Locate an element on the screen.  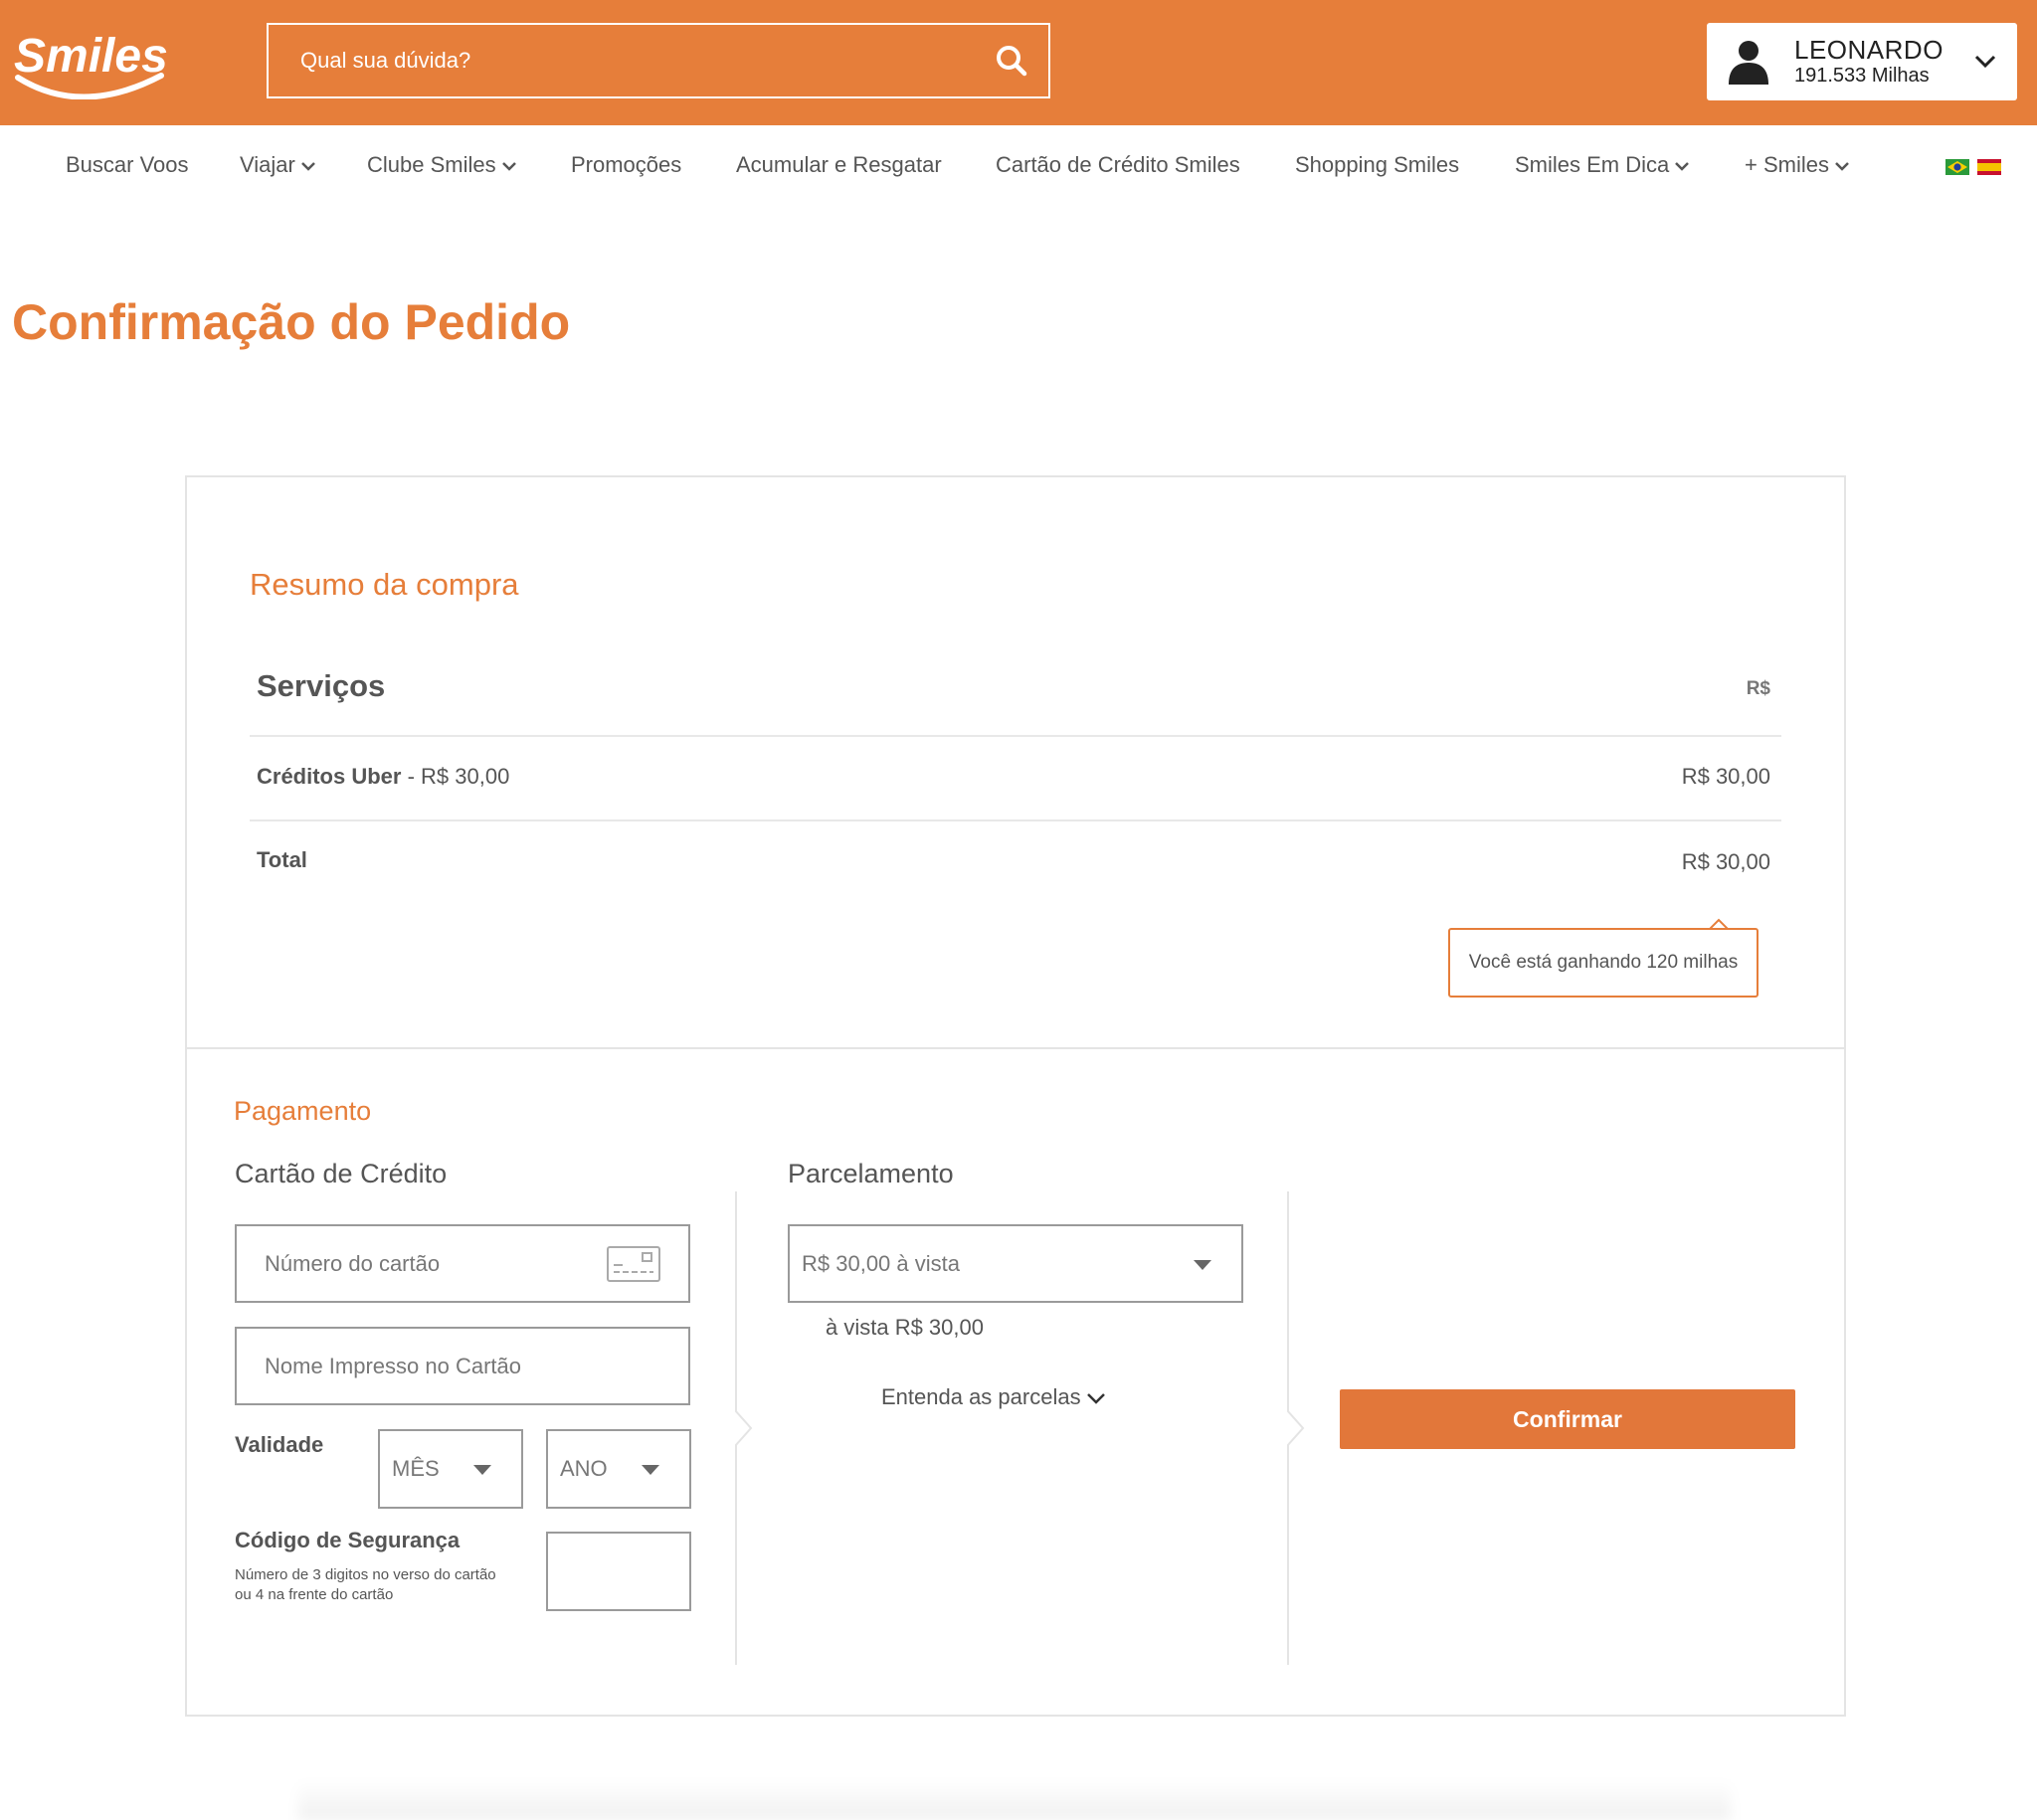
page-title: Confirmação do Pedido is located at coordinates (291, 322).